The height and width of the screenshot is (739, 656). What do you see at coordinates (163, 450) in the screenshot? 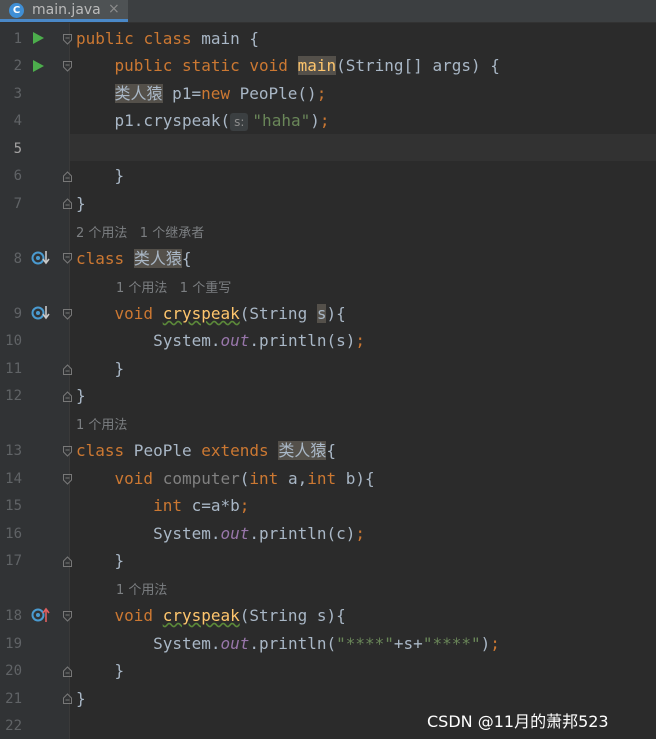
I see `class-name: PeoPle` at bounding box center [163, 450].